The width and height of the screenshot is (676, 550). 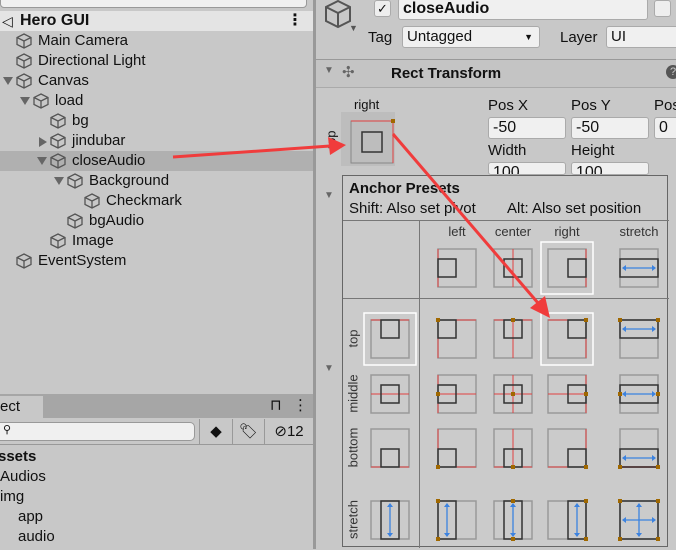 What do you see at coordinates (457, 520) in the screenshot?
I see `anchor-preset-stretch-left` at bounding box center [457, 520].